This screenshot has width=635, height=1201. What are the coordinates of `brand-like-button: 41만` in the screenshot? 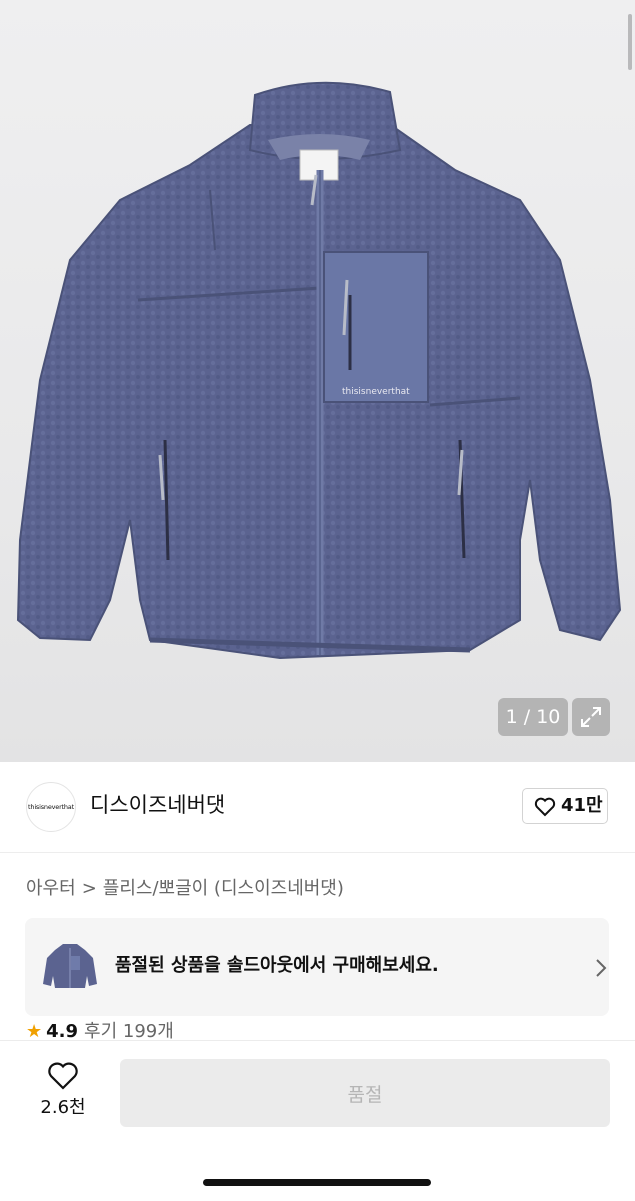 It's located at (565, 806).